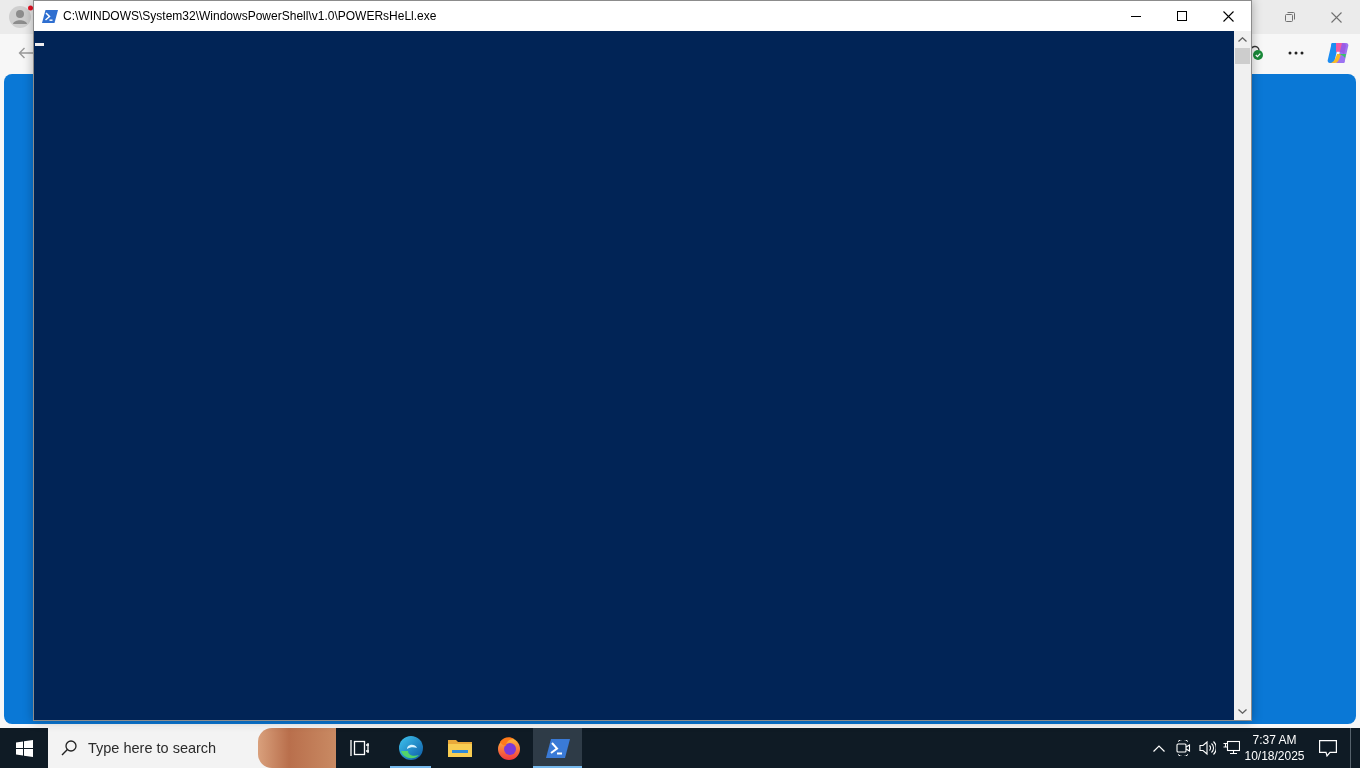  Describe the element at coordinates (25, 53) in the screenshot. I see `back-arrow-icon` at that location.